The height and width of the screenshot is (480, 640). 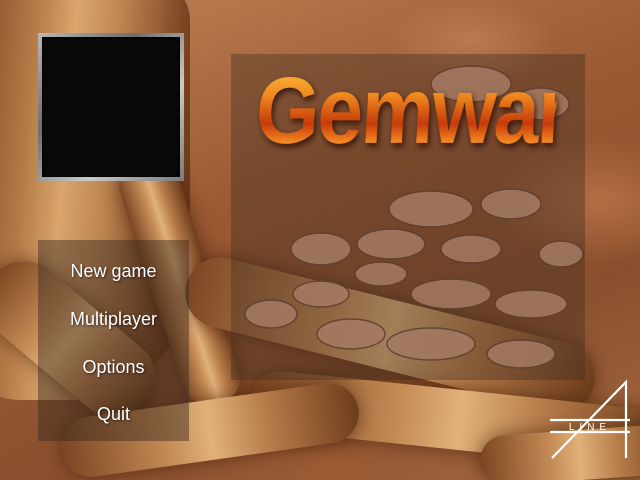 What do you see at coordinates (113, 340) in the screenshot?
I see `main-menu: New game Multiplayer Options Quit` at bounding box center [113, 340].